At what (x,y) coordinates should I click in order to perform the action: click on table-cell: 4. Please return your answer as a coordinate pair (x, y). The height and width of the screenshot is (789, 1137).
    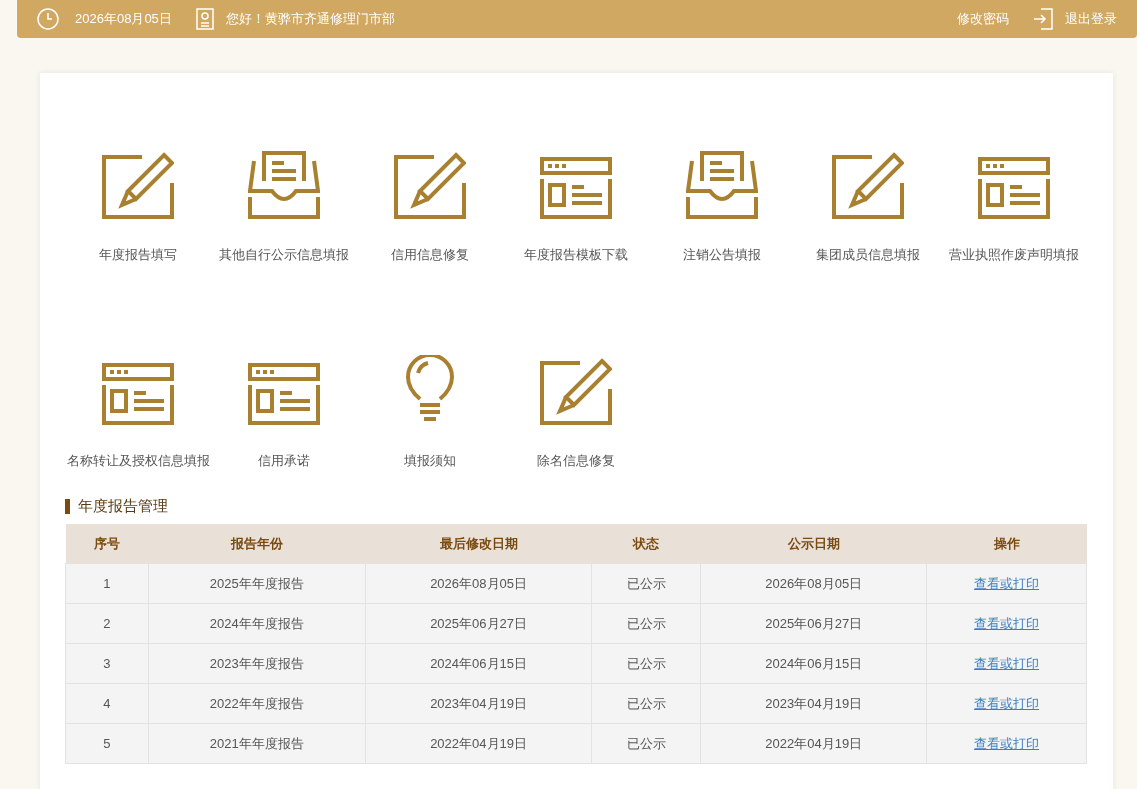
    Looking at the image, I should click on (107, 703).